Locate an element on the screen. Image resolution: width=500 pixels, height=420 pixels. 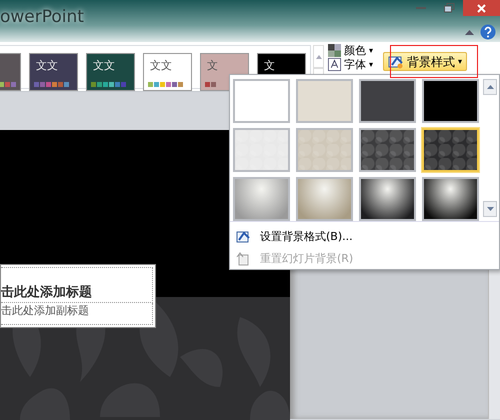
background-styles-button: 背景样式 ▾ is located at coordinates (425, 61).